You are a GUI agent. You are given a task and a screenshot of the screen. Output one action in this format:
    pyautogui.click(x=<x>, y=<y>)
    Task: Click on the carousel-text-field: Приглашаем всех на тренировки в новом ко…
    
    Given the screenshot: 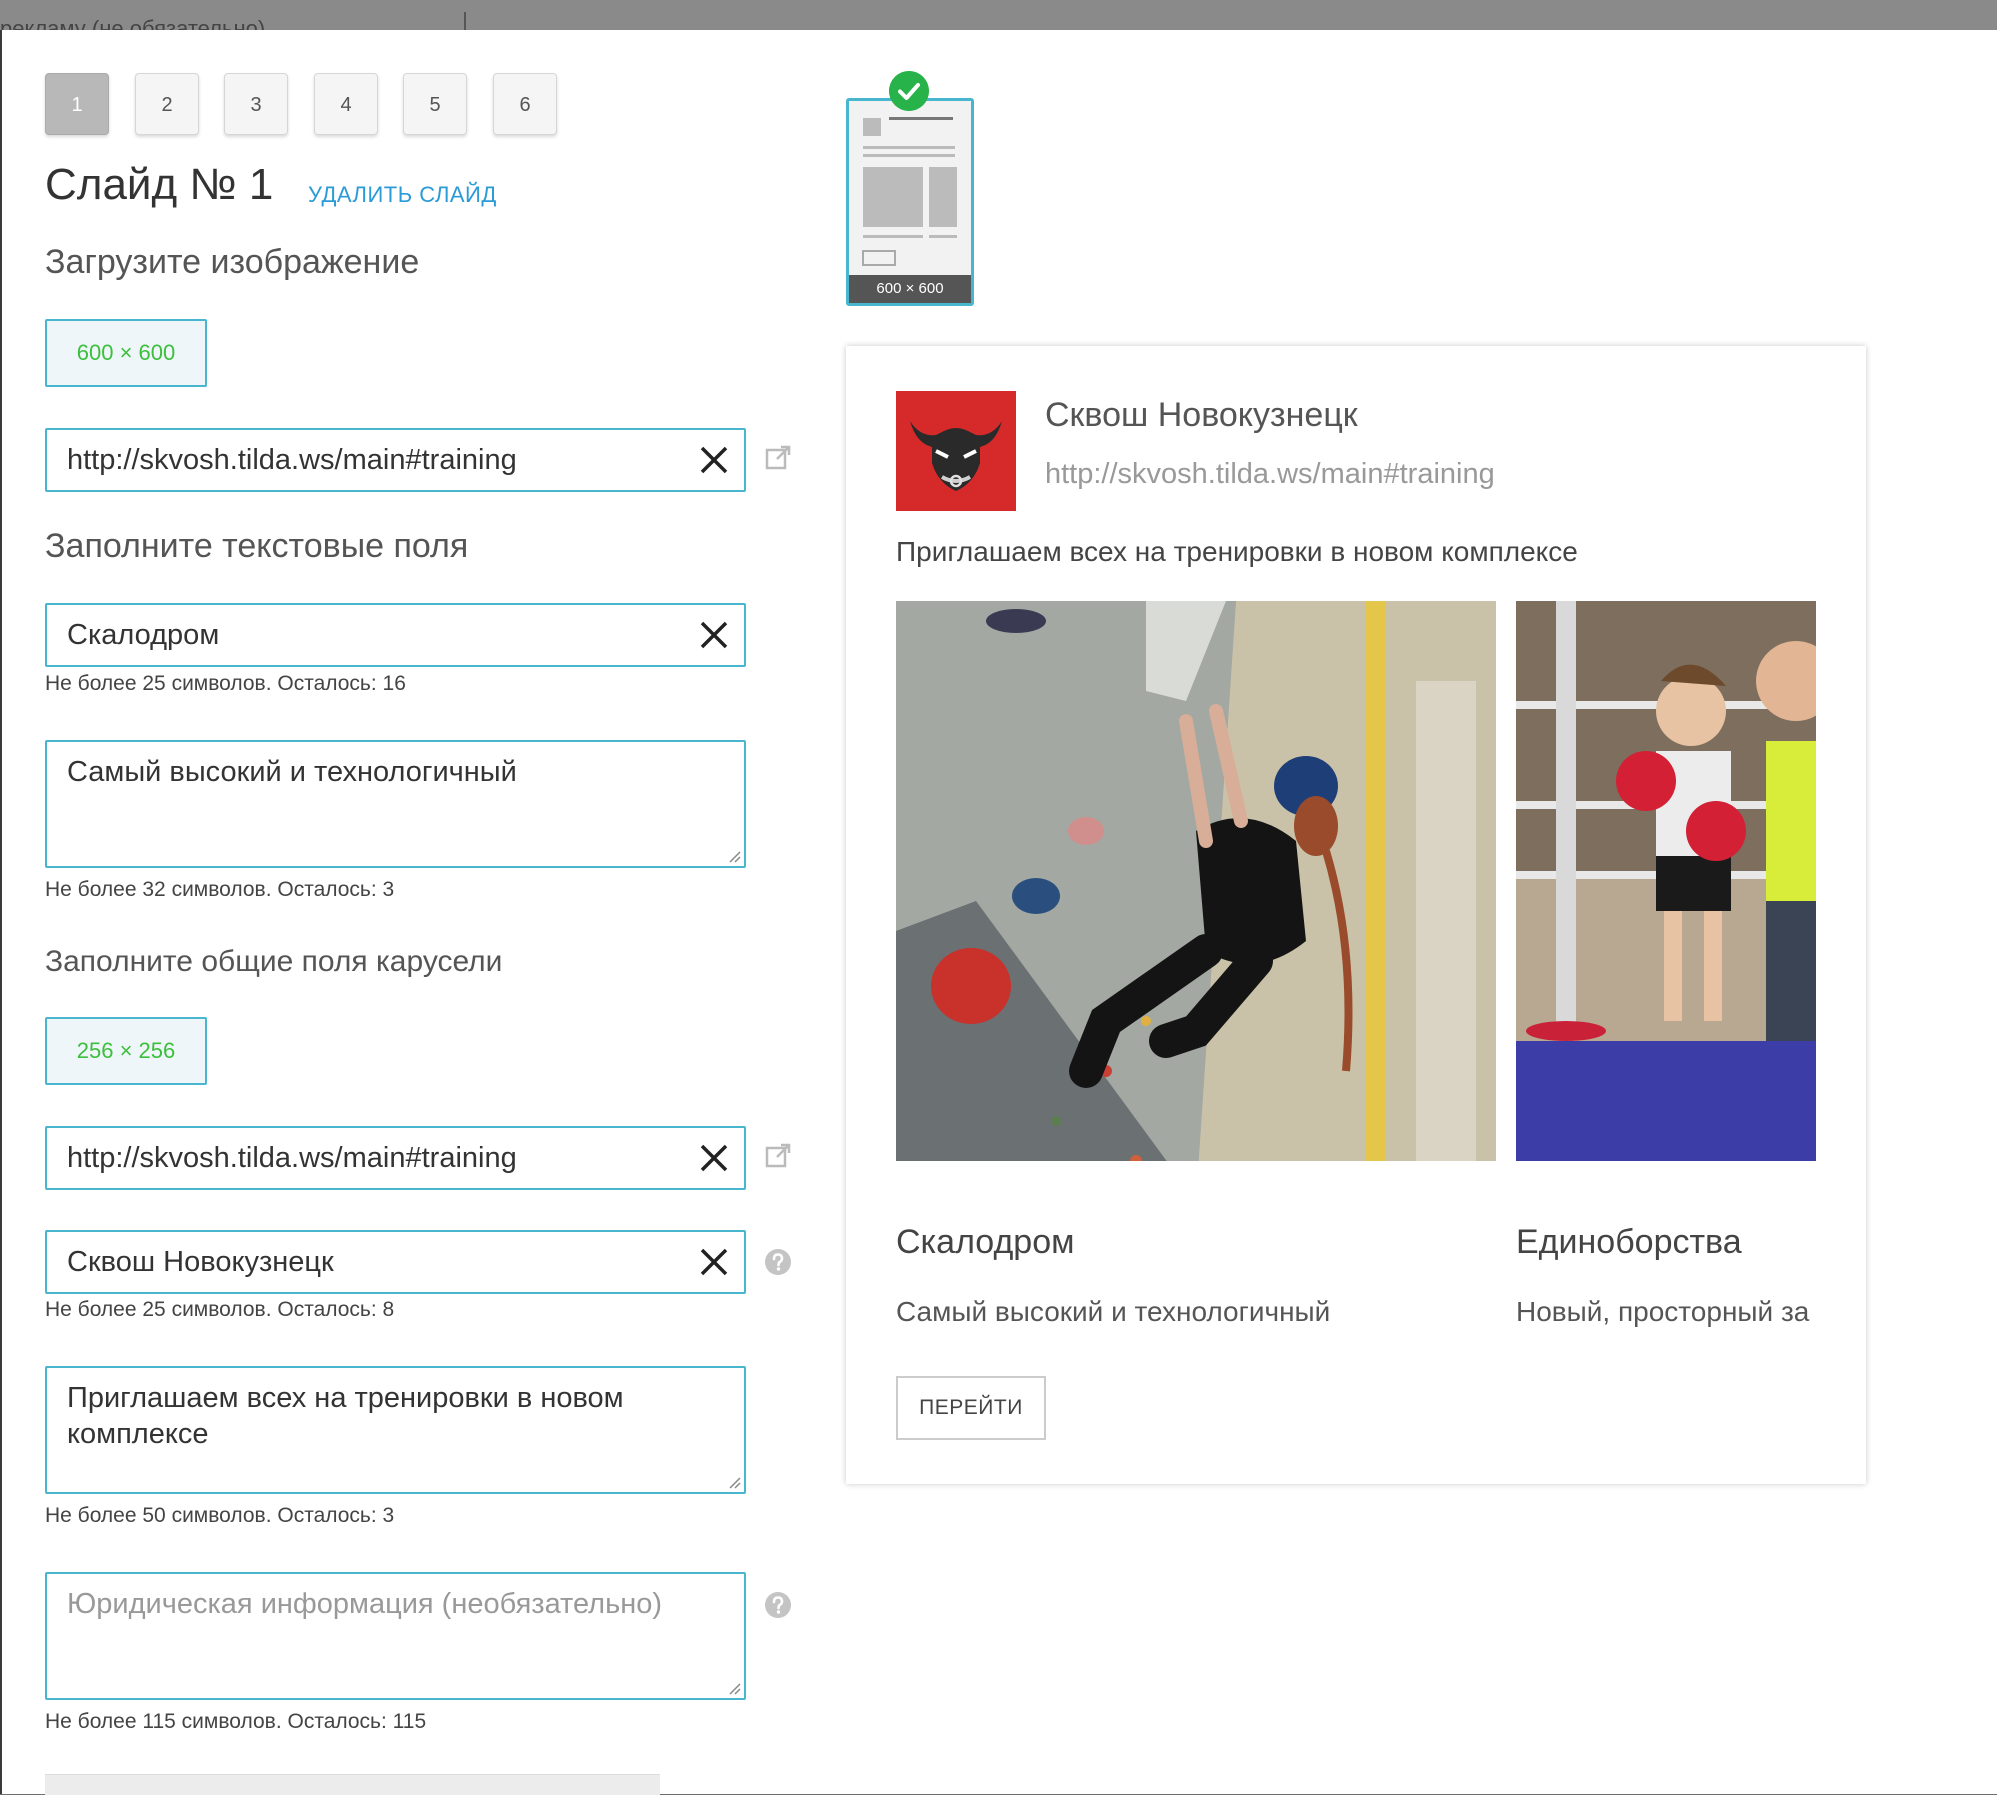 What is the action you would take?
    pyautogui.click(x=395, y=1430)
    